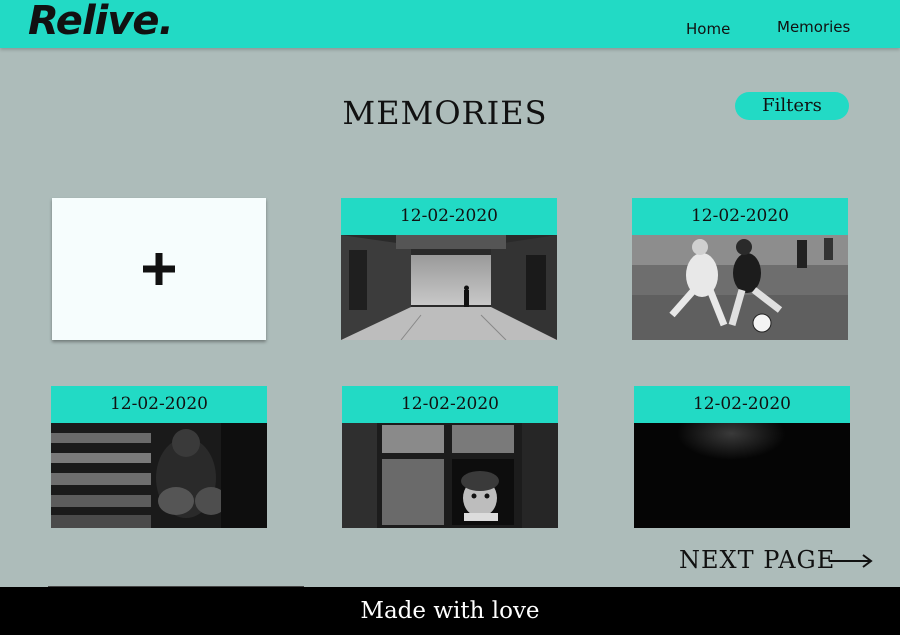 This screenshot has width=900, height=635. What do you see at coordinates (813, 27) in the screenshot?
I see `nav-memories-link: Memories` at bounding box center [813, 27].